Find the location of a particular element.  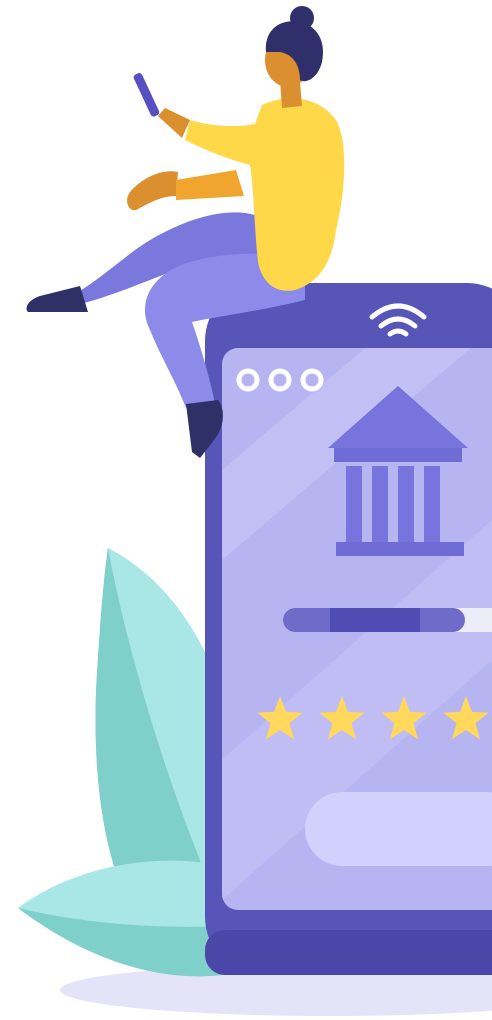

person-hand is located at coordinates (152, 191).